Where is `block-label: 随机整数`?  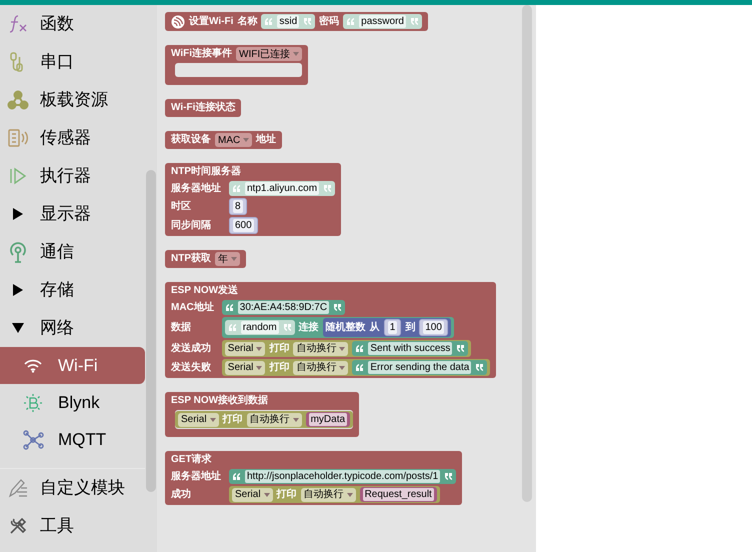
block-label: 随机整数 is located at coordinates (346, 327).